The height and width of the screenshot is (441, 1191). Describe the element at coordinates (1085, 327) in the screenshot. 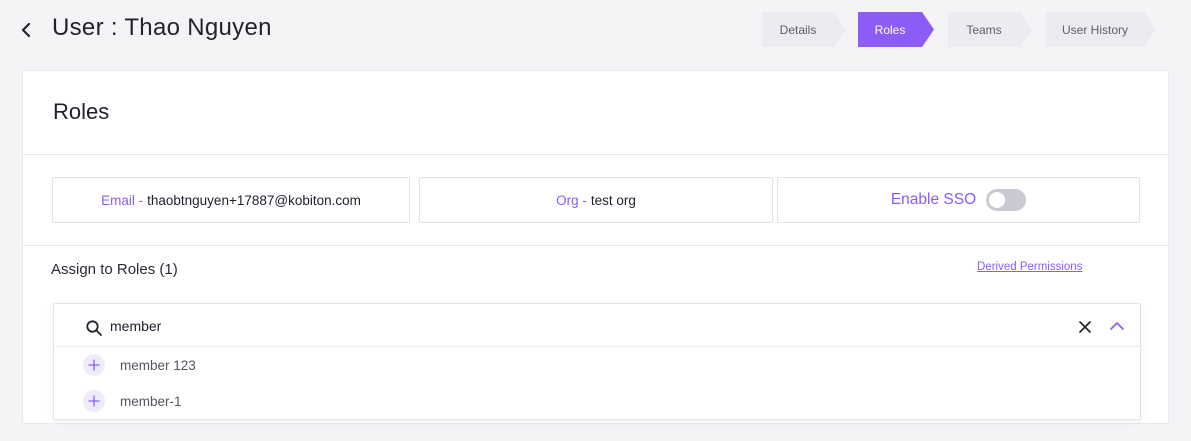

I see `close-icon` at that location.